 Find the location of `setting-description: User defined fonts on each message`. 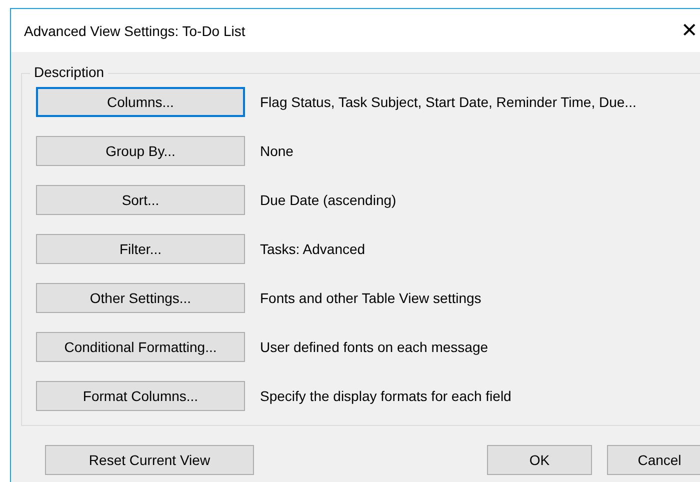

setting-description: User defined fonts on each message is located at coordinates (374, 347).